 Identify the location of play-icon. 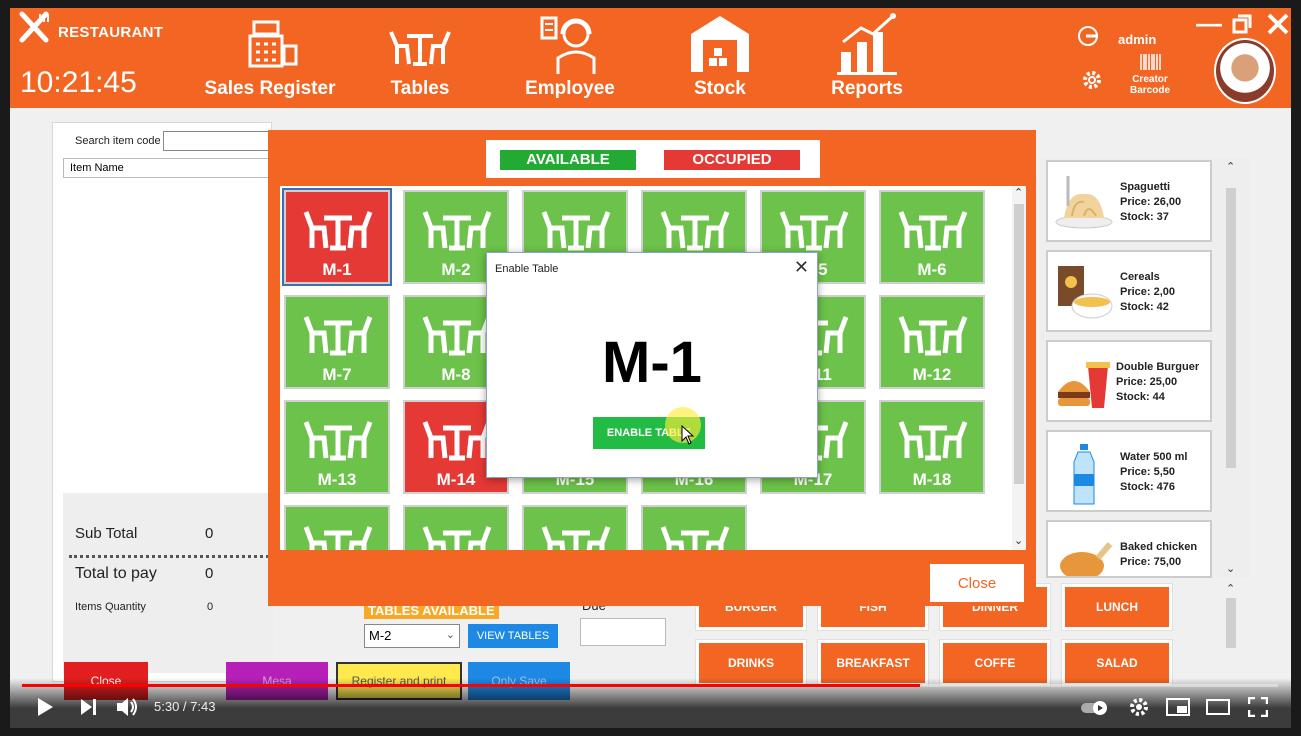
(45, 709).